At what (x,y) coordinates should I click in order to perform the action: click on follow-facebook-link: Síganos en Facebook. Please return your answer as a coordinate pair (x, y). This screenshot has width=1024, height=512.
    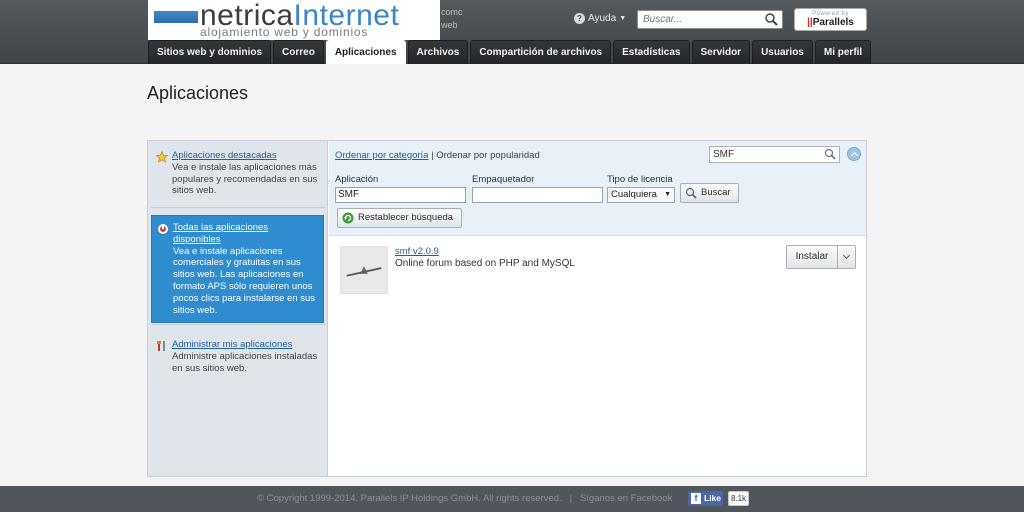
    Looking at the image, I should click on (626, 498).